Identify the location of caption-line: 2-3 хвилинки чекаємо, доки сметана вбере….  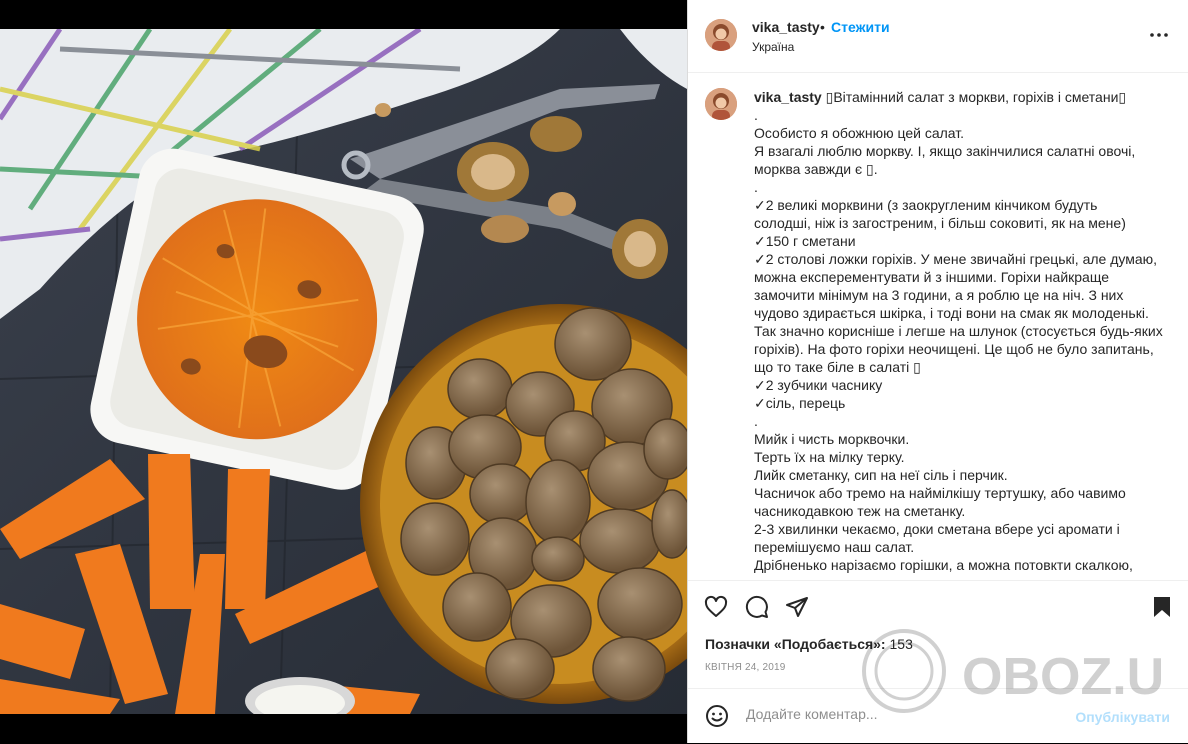
(937, 529).